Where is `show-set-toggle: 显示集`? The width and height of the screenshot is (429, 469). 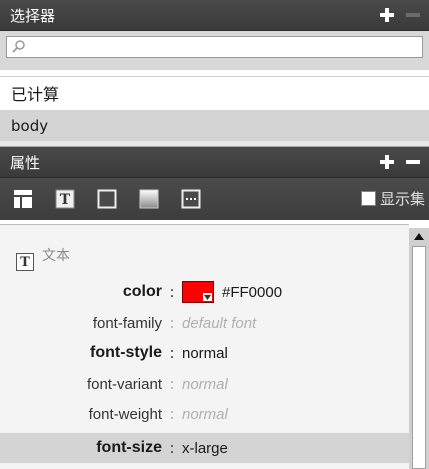
show-set-toggle: 显示集 is located at coordinates (392, 198).